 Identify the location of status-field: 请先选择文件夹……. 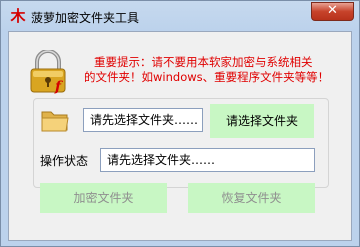
(207, 160).